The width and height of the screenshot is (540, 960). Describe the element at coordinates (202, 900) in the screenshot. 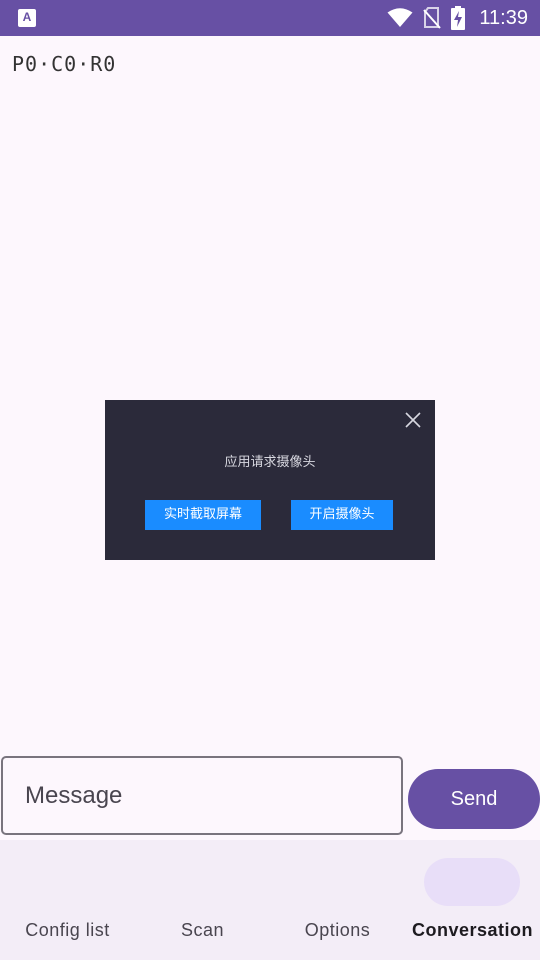

I see `nav-item-scan: Scan` at that location.